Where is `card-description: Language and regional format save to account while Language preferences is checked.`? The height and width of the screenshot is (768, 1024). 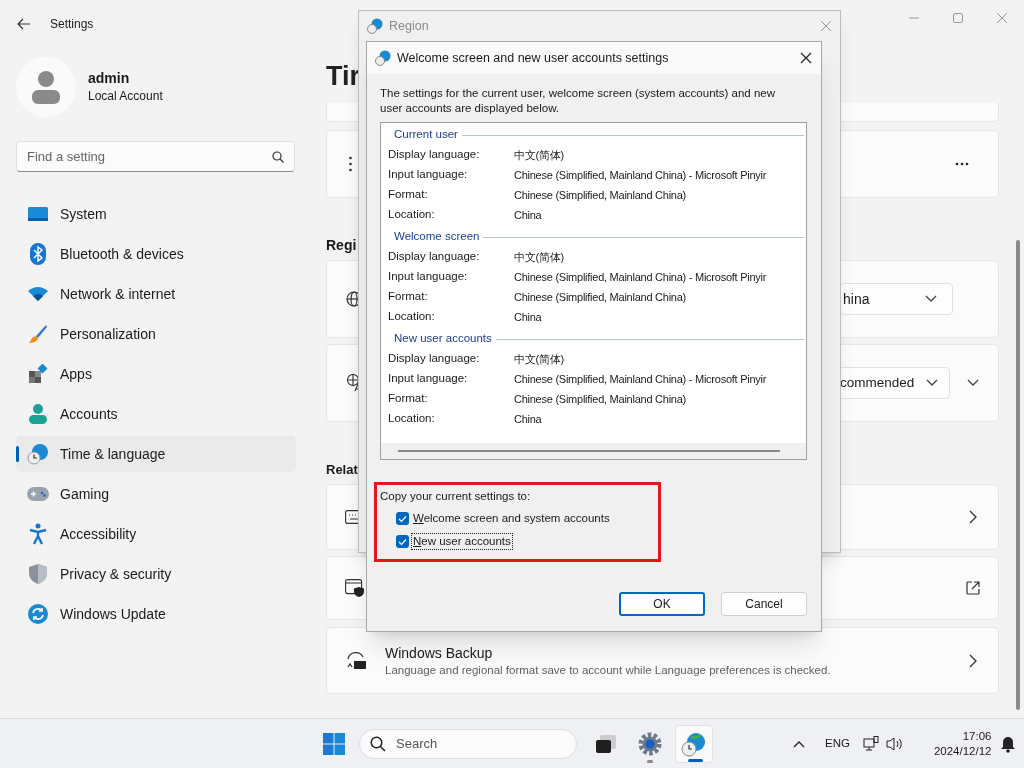
card-description: Language and regional format save to account while Language preferences is checked. is located at coordinates (608, 670).